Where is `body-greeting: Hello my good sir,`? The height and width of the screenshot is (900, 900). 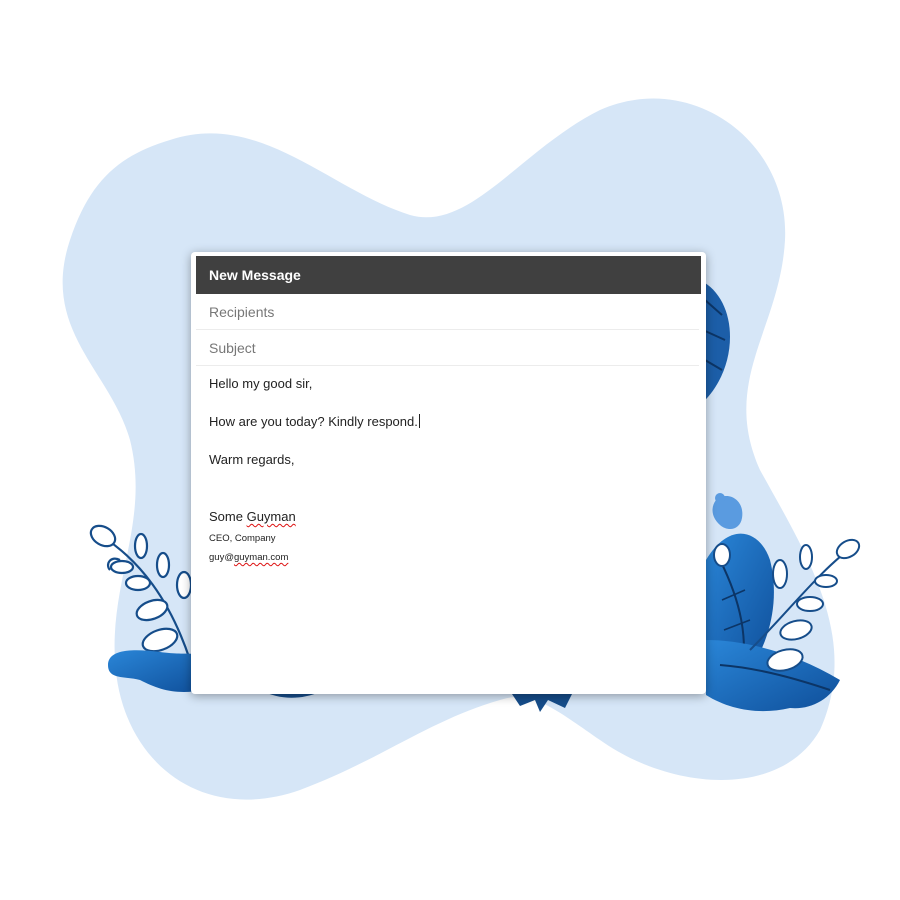
body-greeting: Hello my good sir, is located at coordinates (261, 383).